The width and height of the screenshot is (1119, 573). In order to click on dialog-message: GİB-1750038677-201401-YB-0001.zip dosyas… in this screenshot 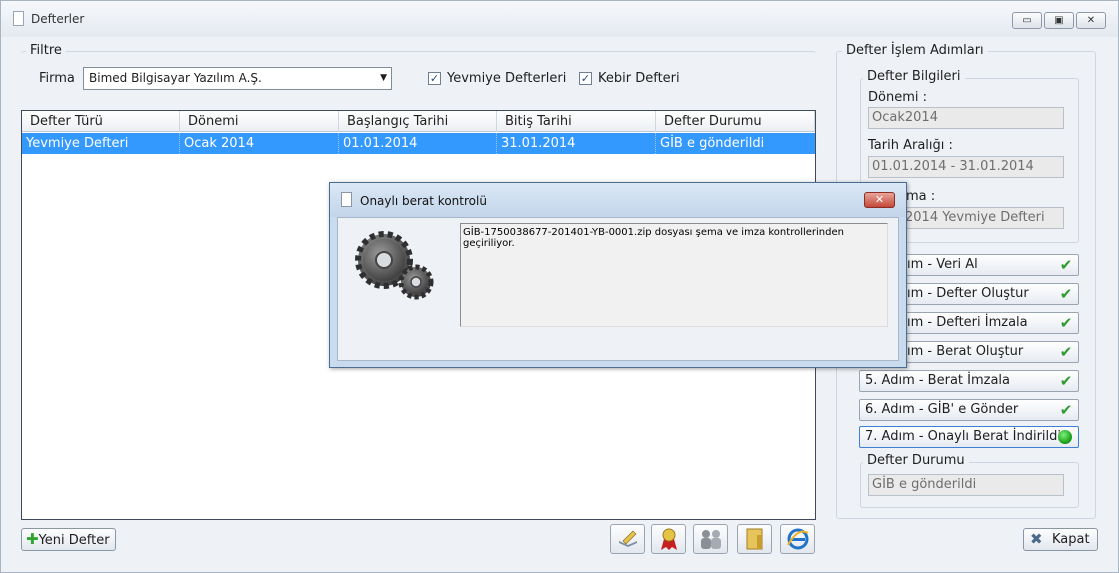, I will do `click(674, 275)`.